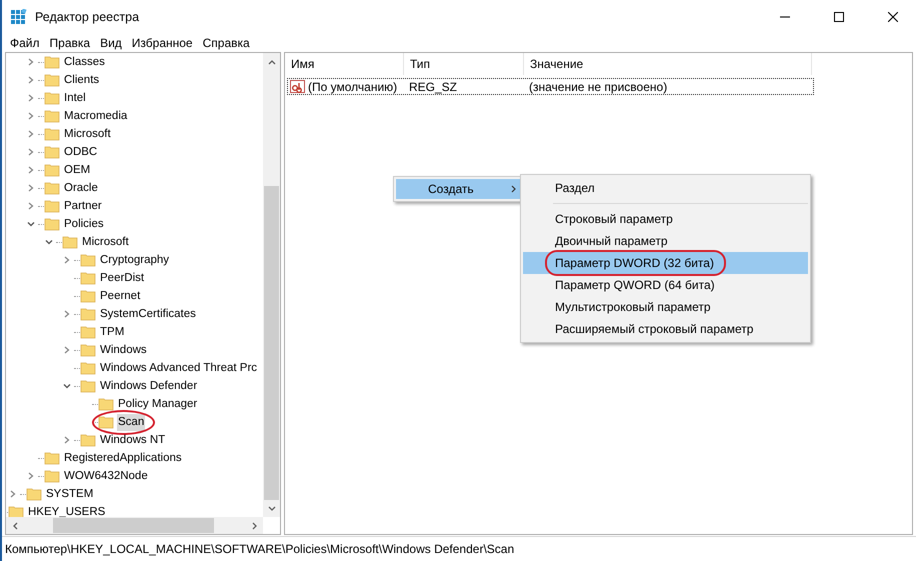 This screenshot has height=561, width=916. I want to click on menu-item: Параметр DWORD (32 бита), so click(665, 263).